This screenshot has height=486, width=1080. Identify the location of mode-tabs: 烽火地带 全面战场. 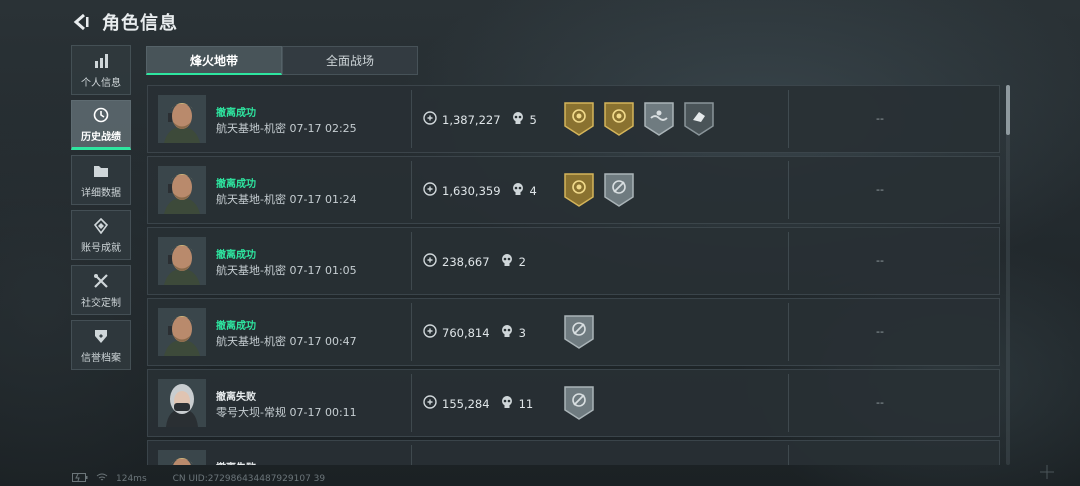
(282, 60).